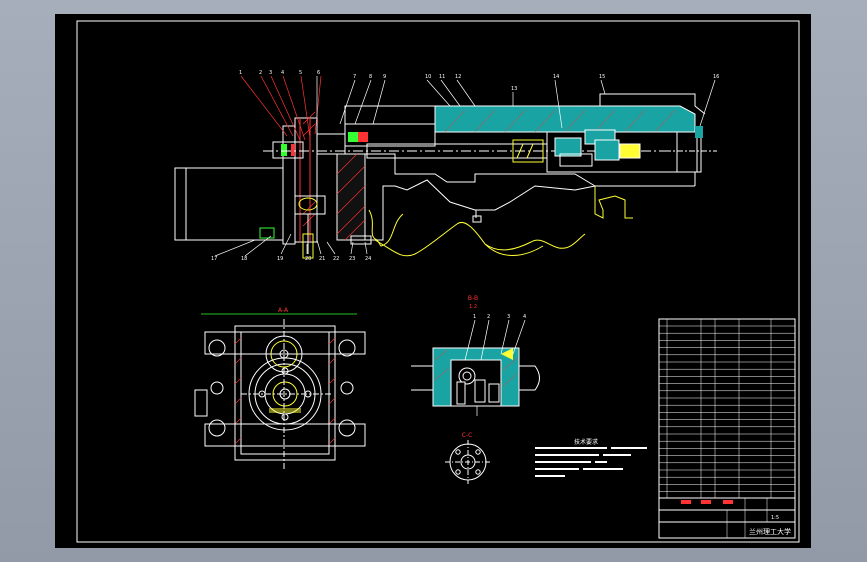 This screenshot has height=562, width=867. I want to click on view-b-title: B-B, so click(473, 298).